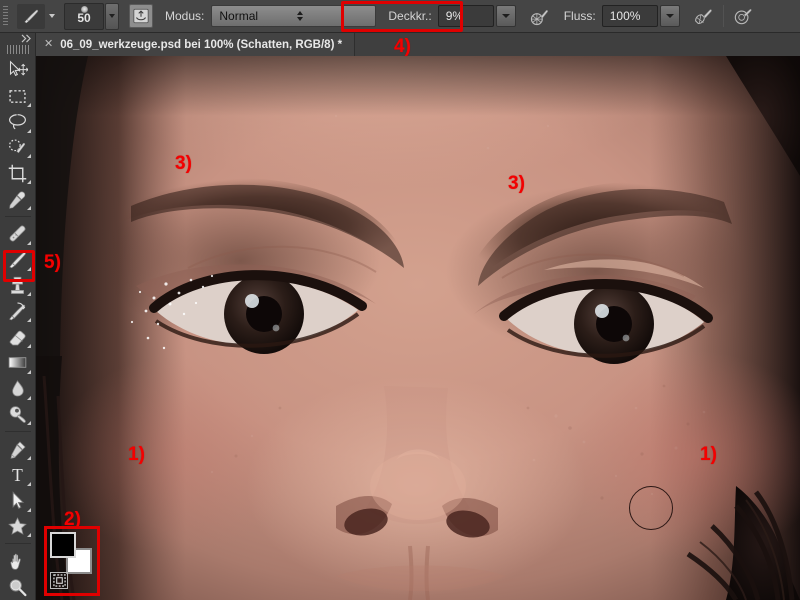 The height and width of the screenshot is (600, 800). What do you see at coordinates (185, 16) in the screenshot?
I see `mode-label: Modus:` at bounding box center [185, 16].